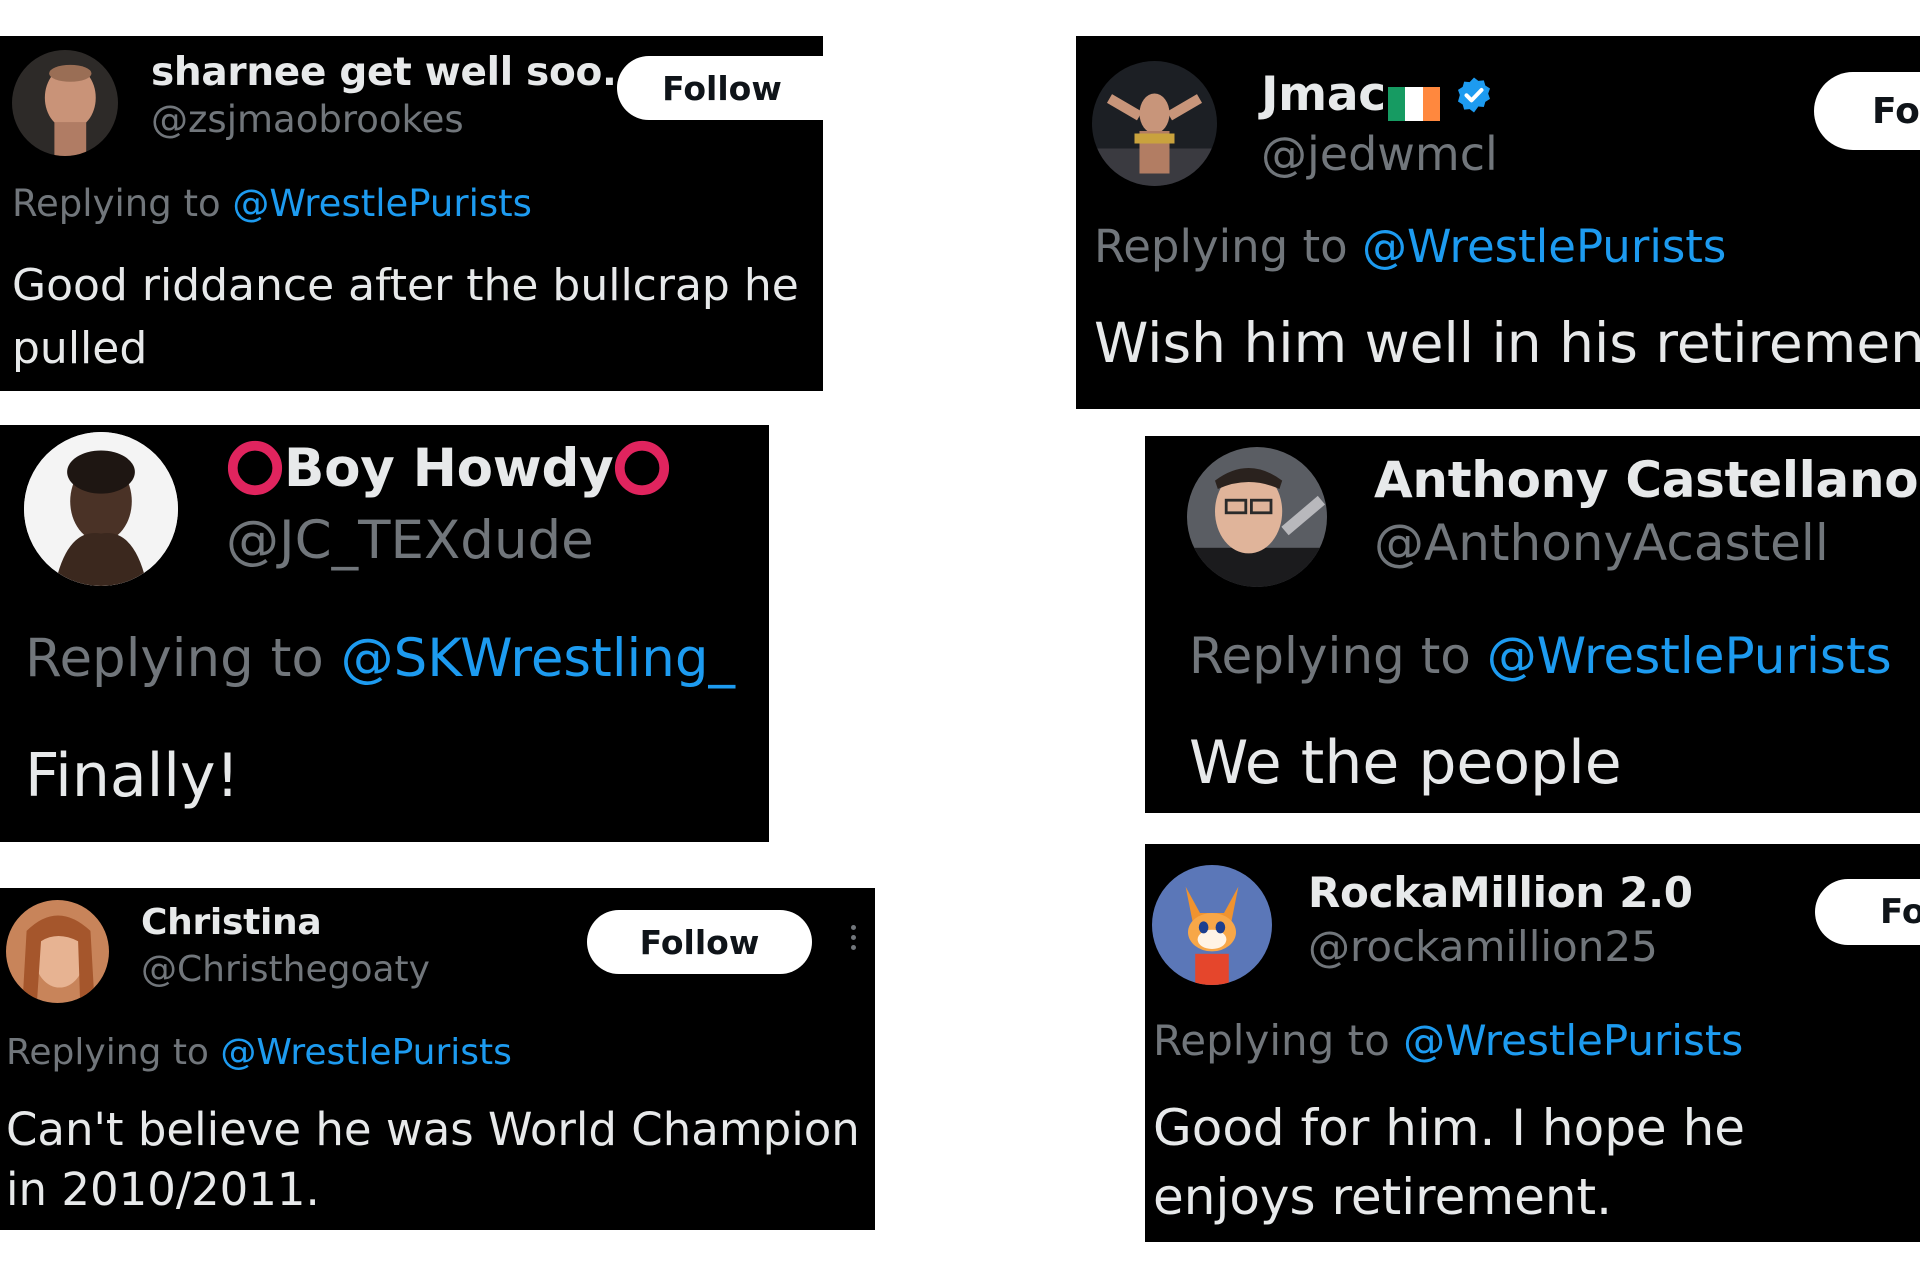 The width and height of the screenshot is (1920, 1280). Describe the element at coordinates (1507, 343) in the screenshot. I see `tweet-text: Wish him well in his retirement` at that location.